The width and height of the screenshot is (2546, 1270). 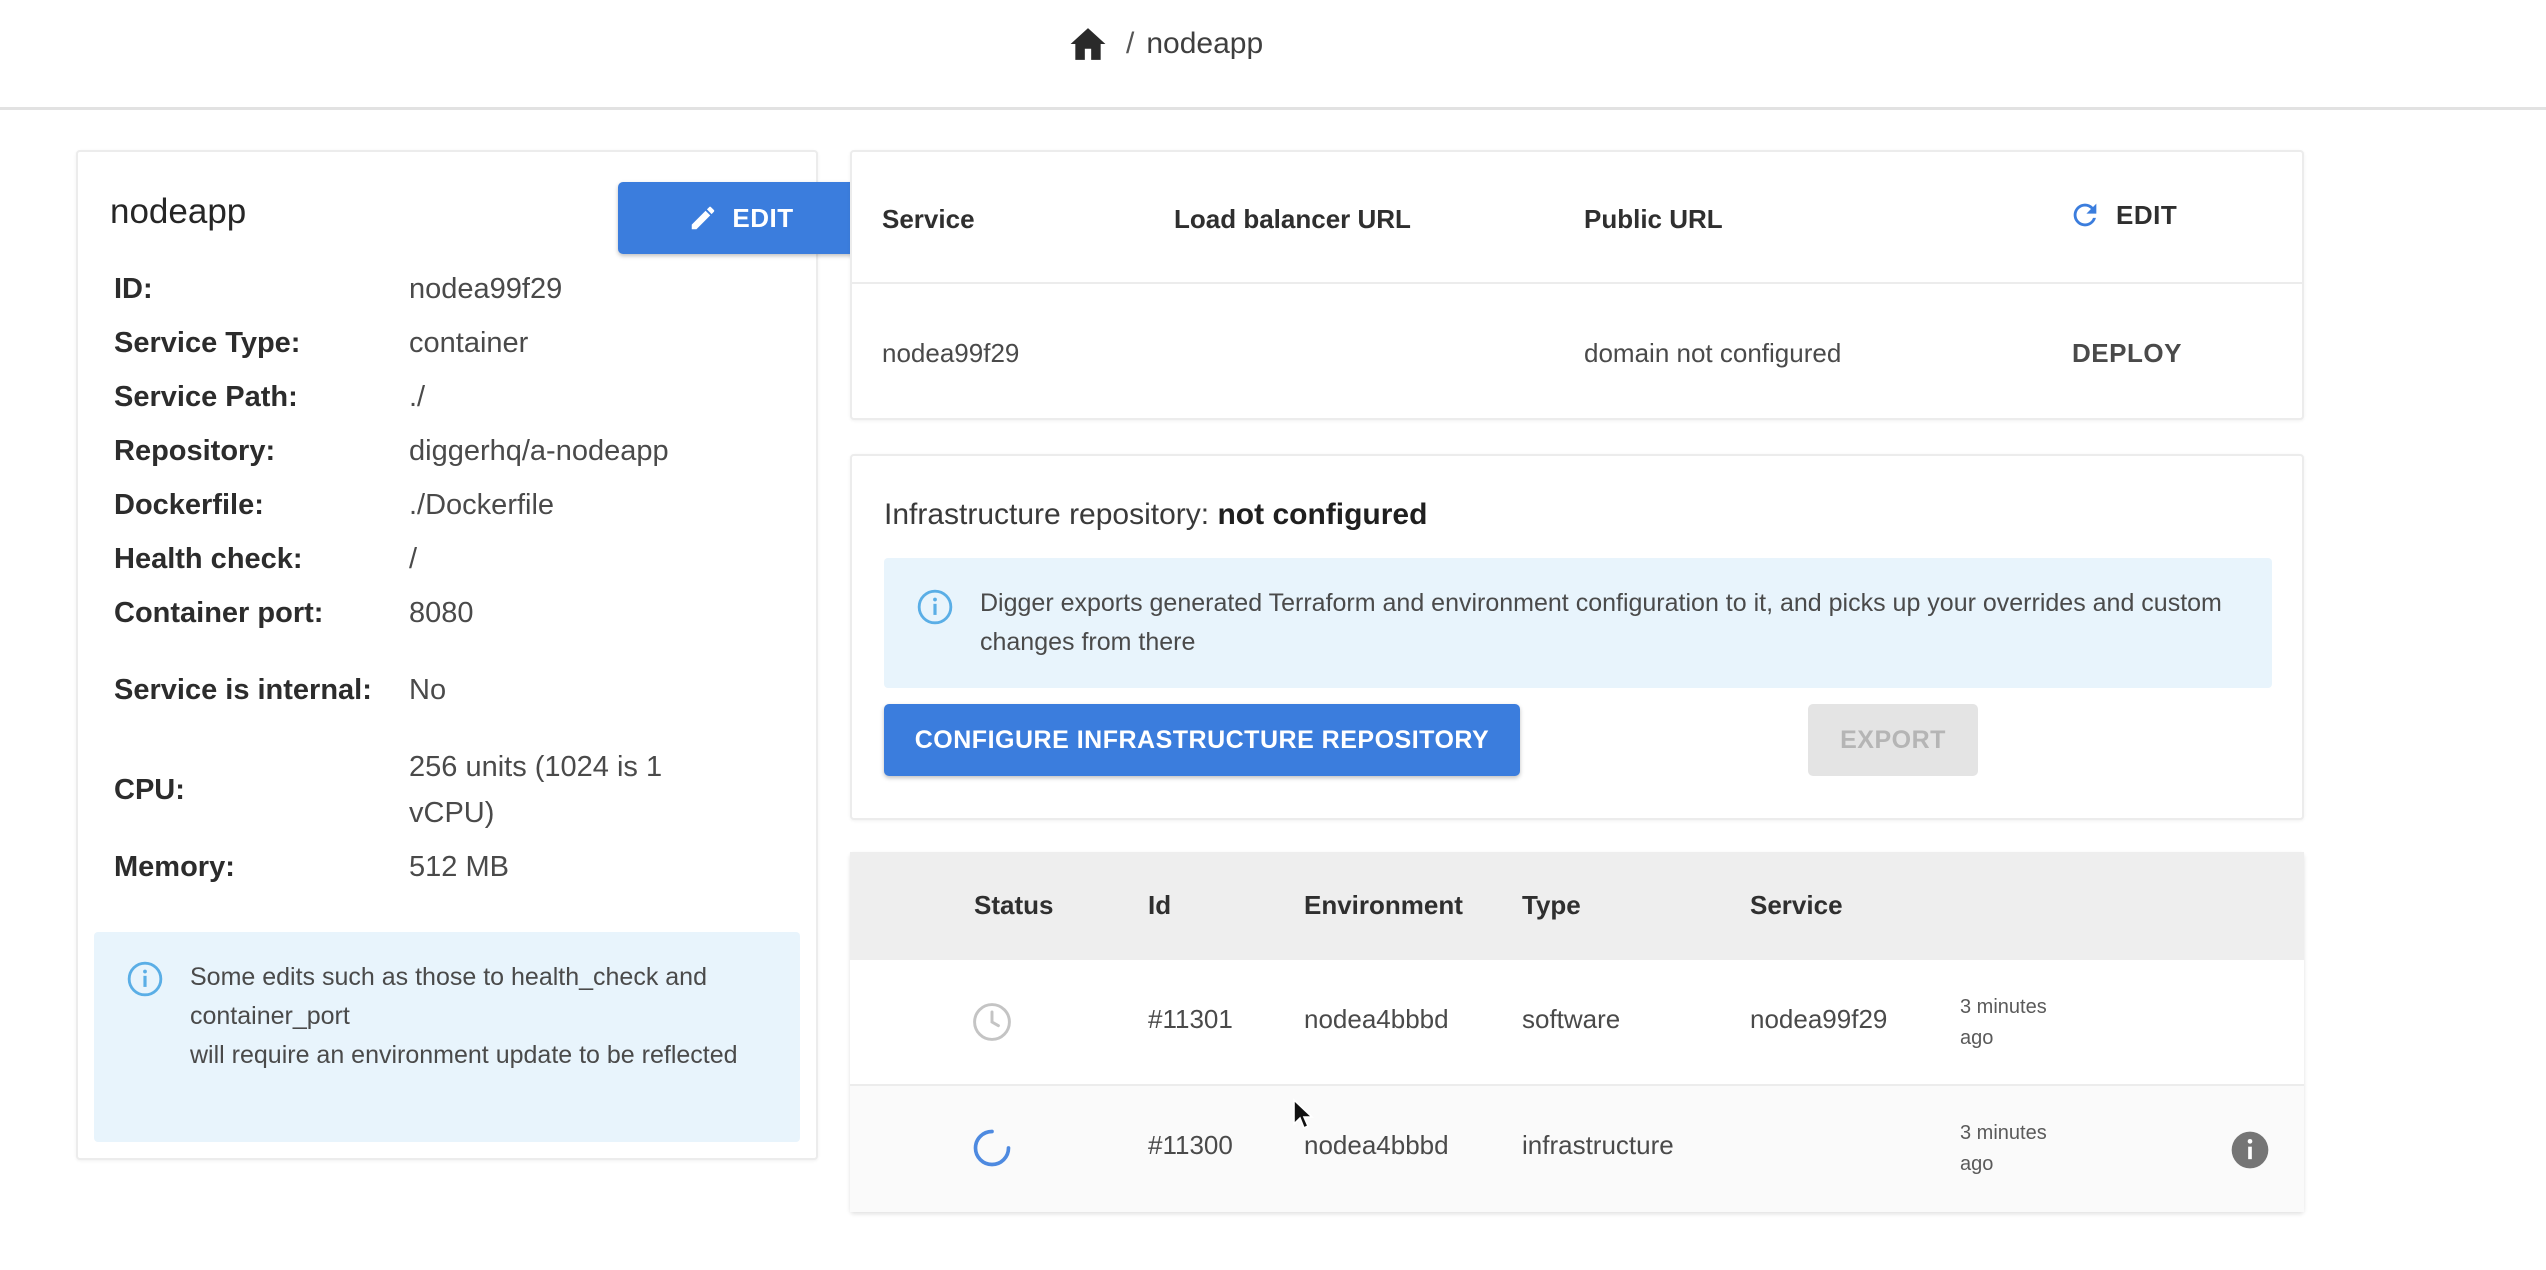 I want to click on header-id: Id, so click(x=1160, y=905).